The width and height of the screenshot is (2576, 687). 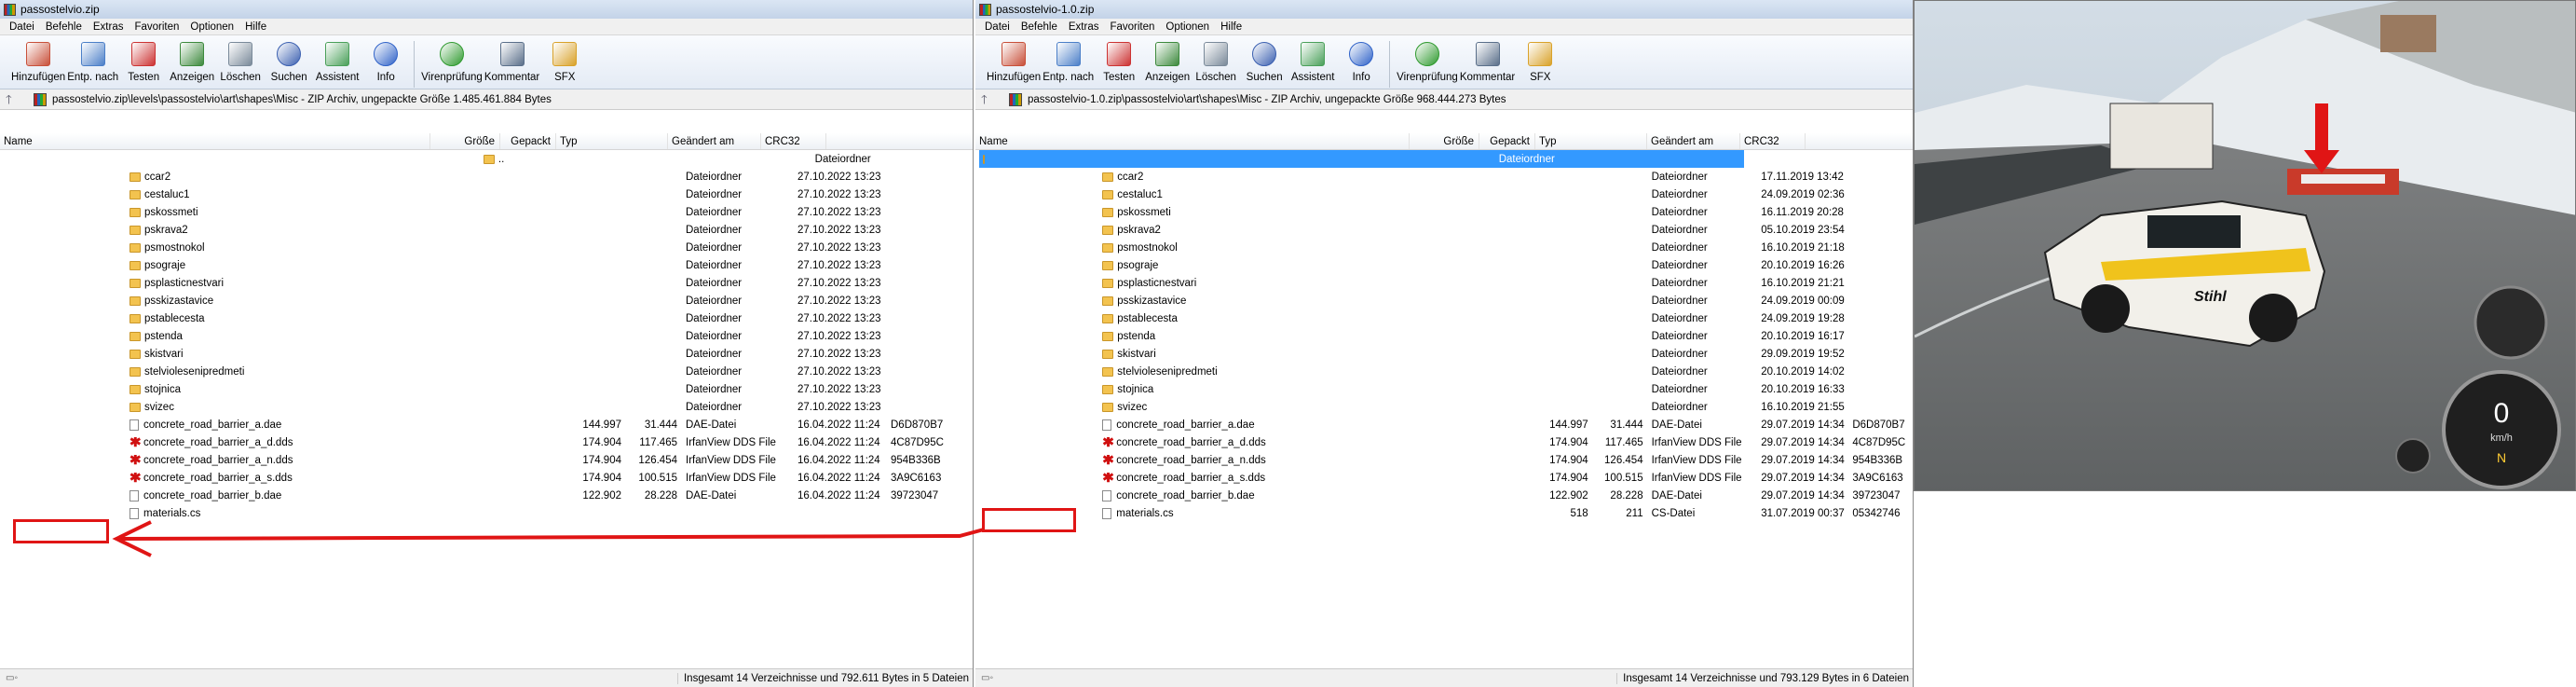 I want to click on folder-row: svizec Dateiordner 16.10.2019 21:55, so click(x=1444, y=407).